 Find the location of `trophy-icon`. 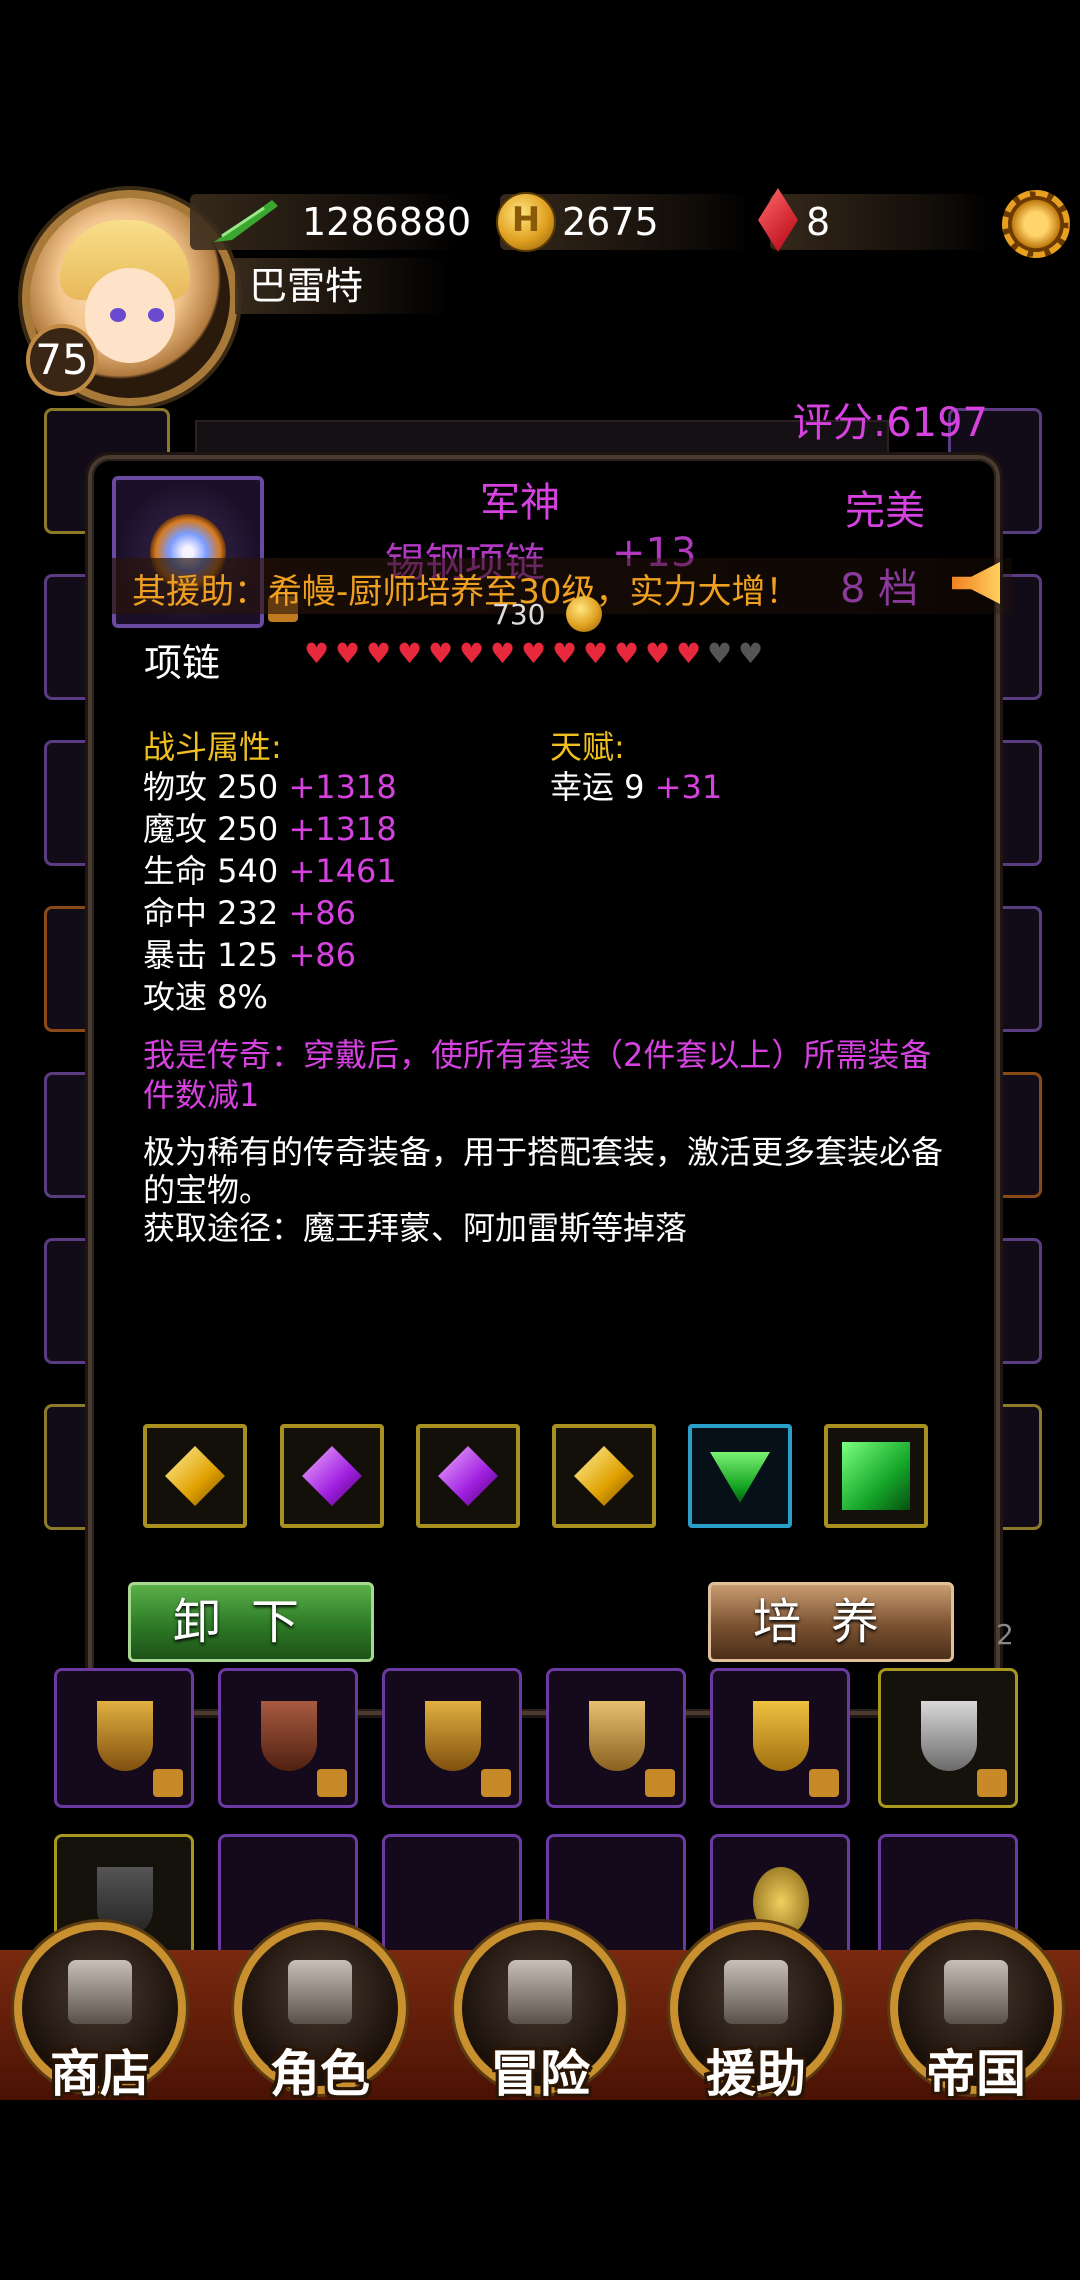

trophy-icon is located at coordinates (781, 1736).